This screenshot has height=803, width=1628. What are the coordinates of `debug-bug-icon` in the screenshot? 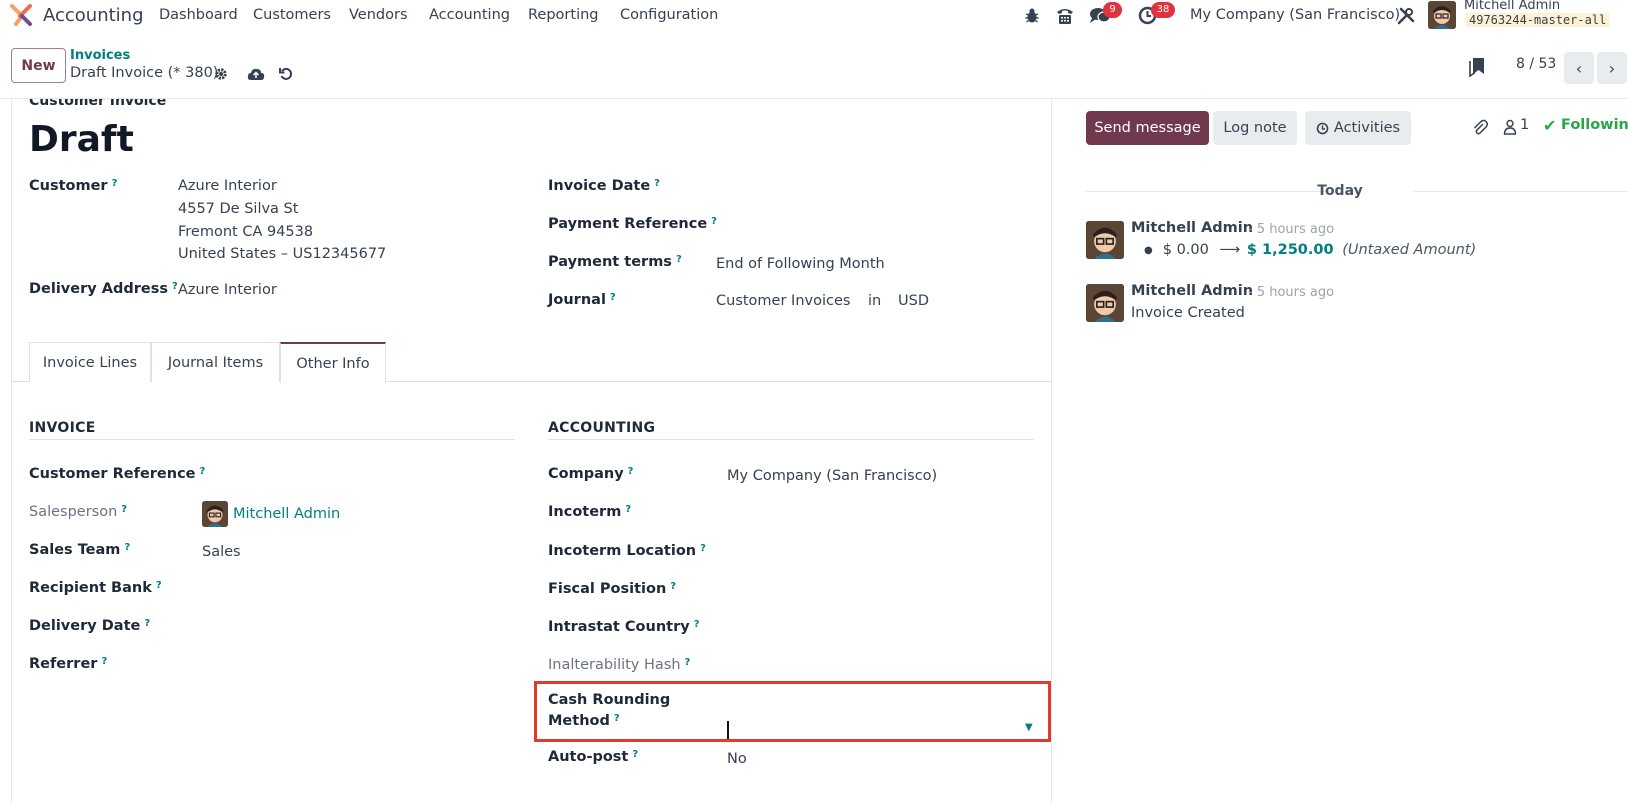 It's located at (1032, 15).